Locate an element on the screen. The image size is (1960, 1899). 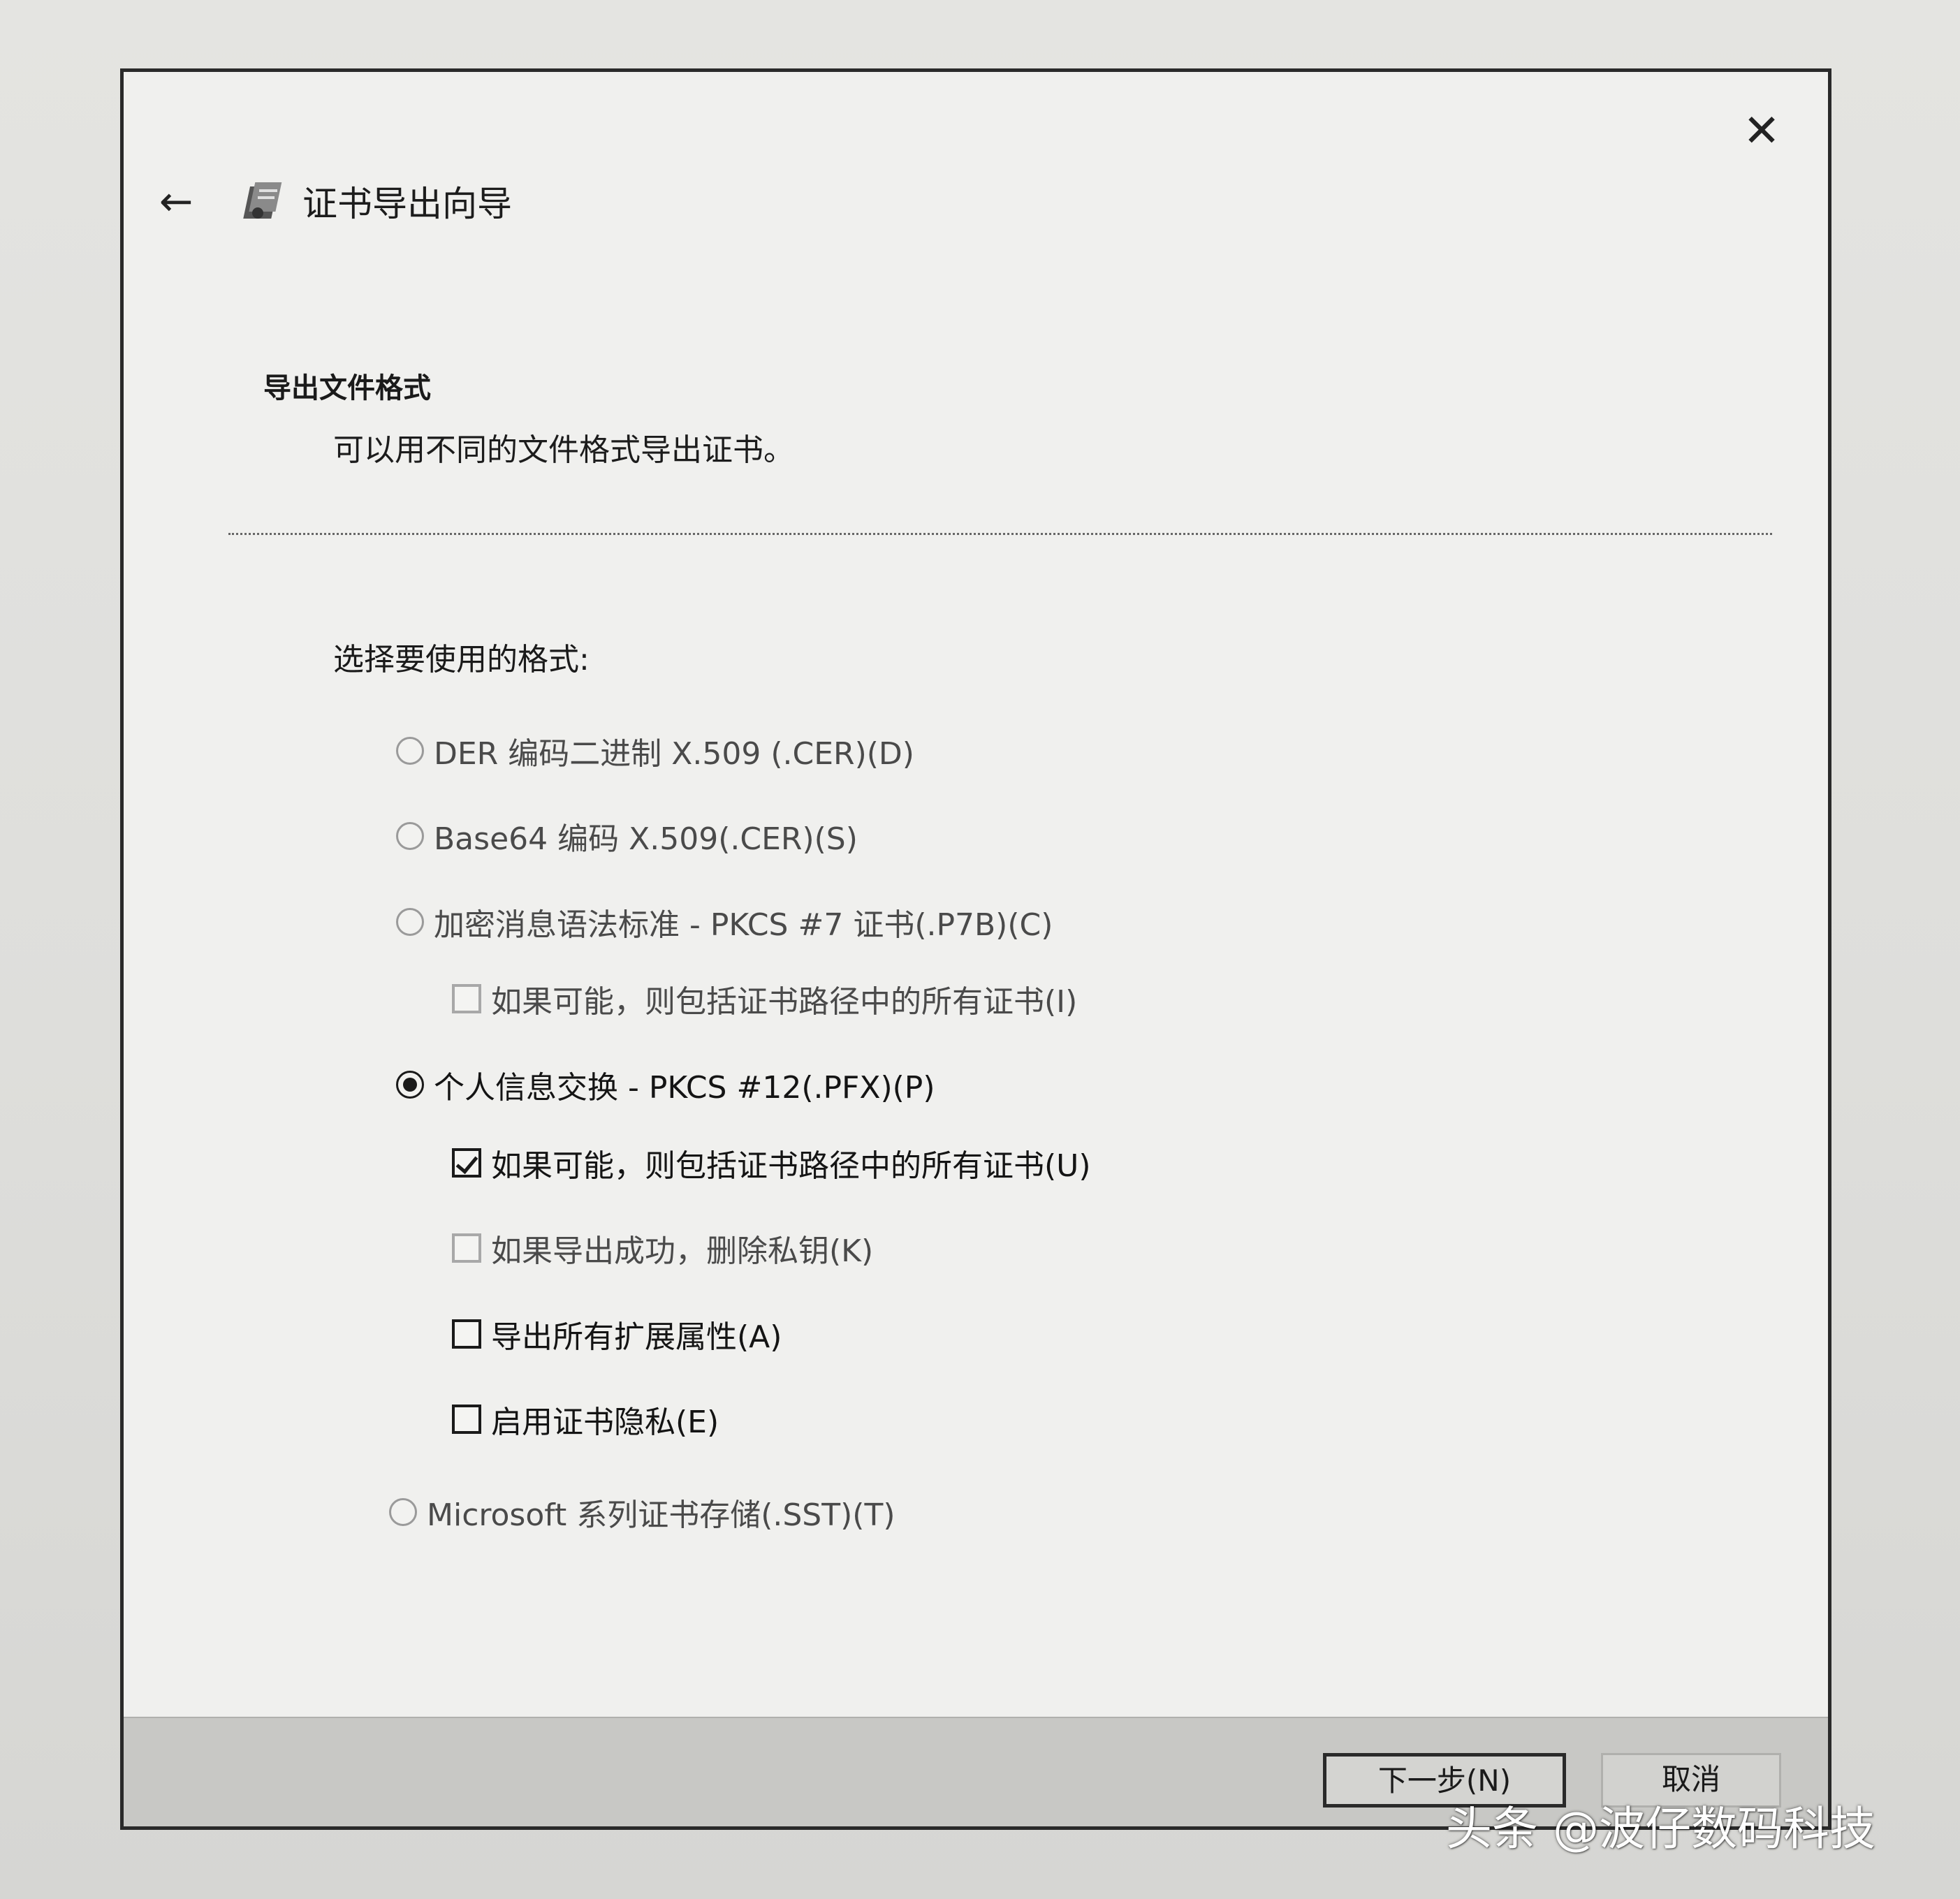
radio-sst-label: Microsoft 系列证书存储(.SST)(T) is located at coordinates (661, 1515).